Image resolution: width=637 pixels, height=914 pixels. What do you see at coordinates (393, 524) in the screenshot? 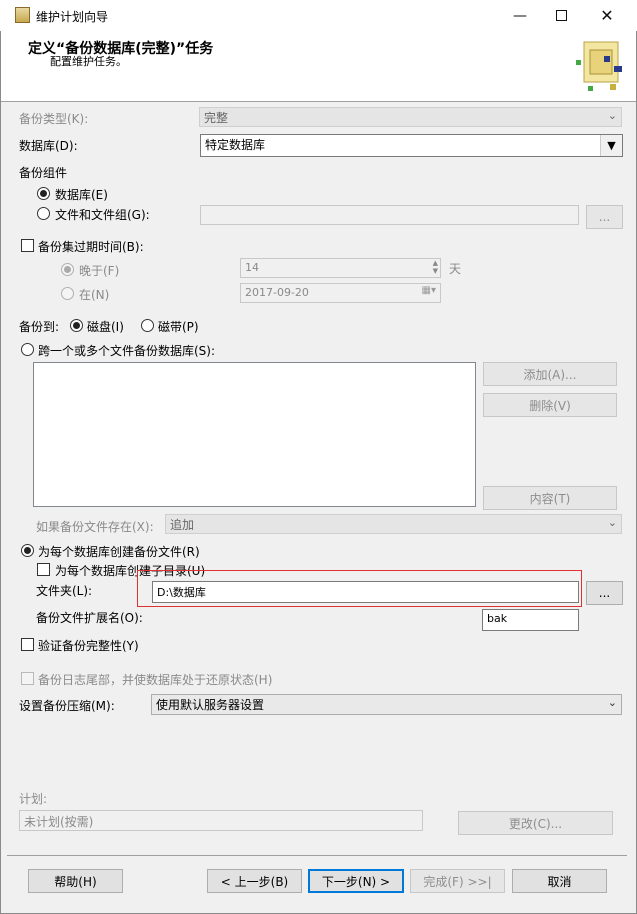
I see `if-exists-select: 追加 ⌄` at bounding box center [393, 524].